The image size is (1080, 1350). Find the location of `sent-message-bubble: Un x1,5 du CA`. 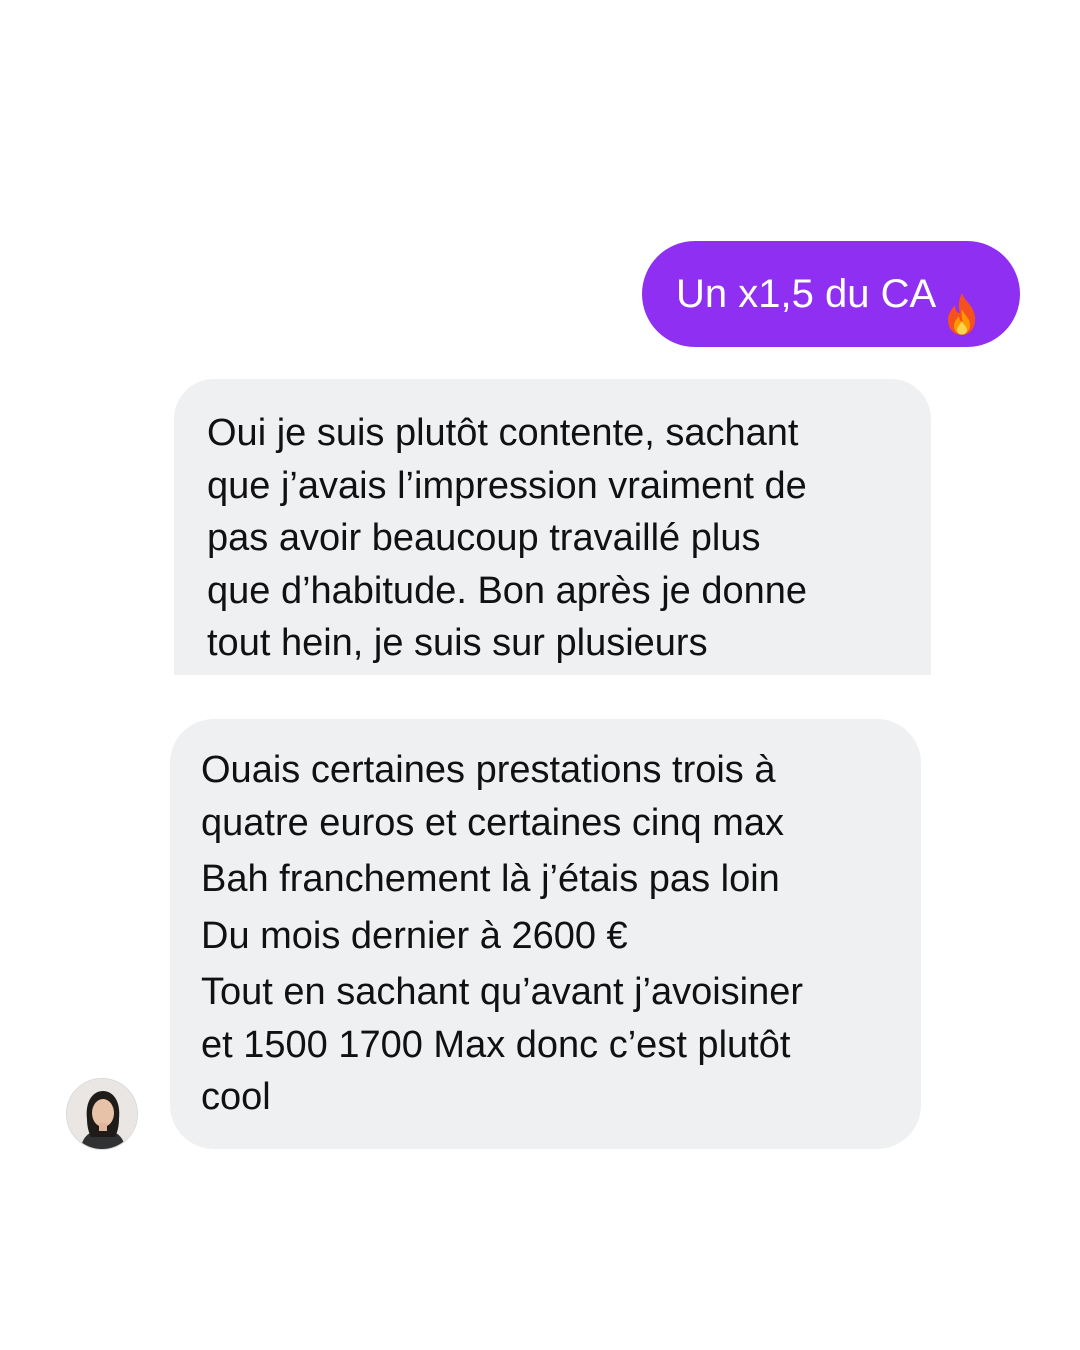

sent-message-bubble: Un x1,5 du CA is located at coordinates (831, 294).